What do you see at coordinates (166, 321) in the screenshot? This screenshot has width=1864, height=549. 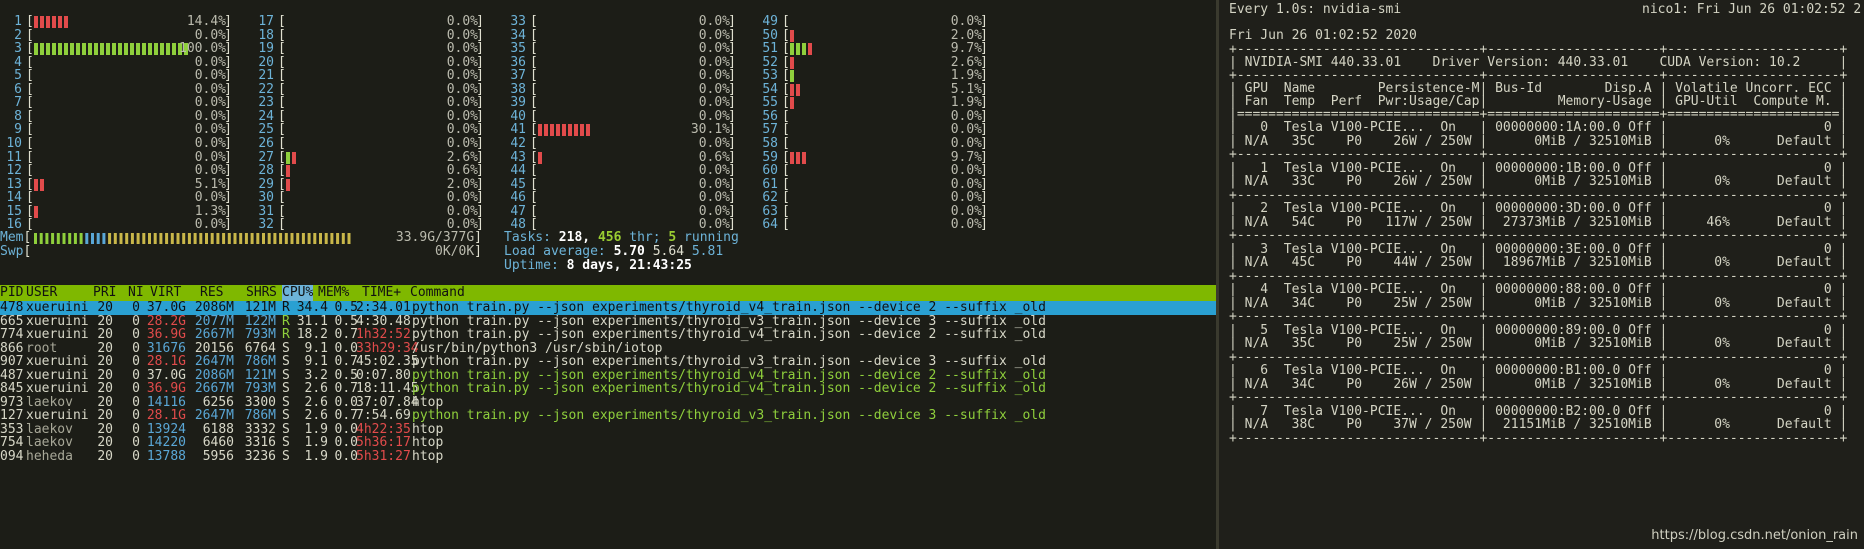 I see `process-virt: 28.2G` at bounding box center [166, 321].